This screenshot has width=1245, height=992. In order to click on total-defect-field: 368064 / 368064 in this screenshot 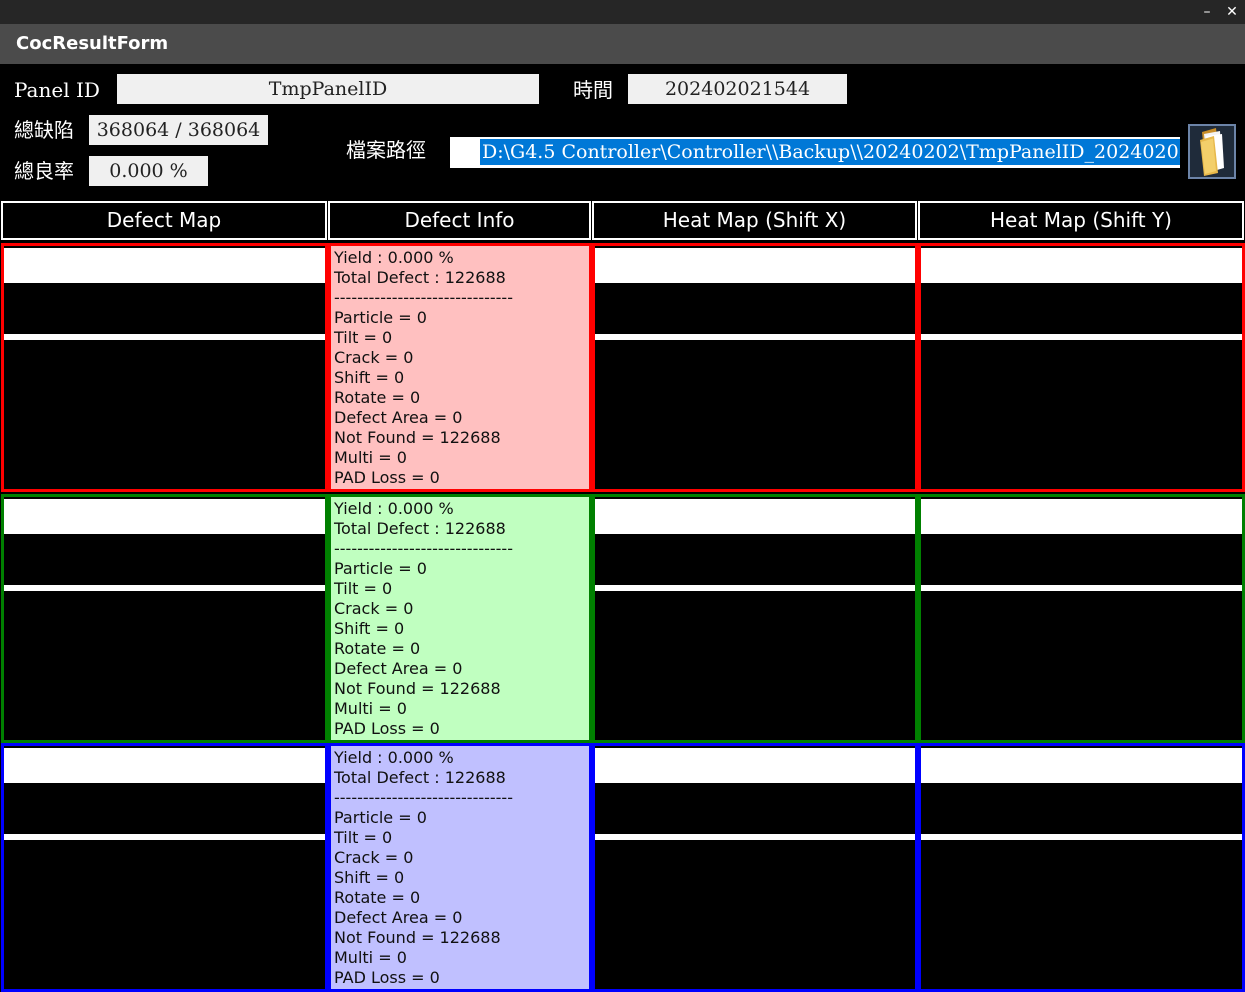, I will do `click(178, 130)`.